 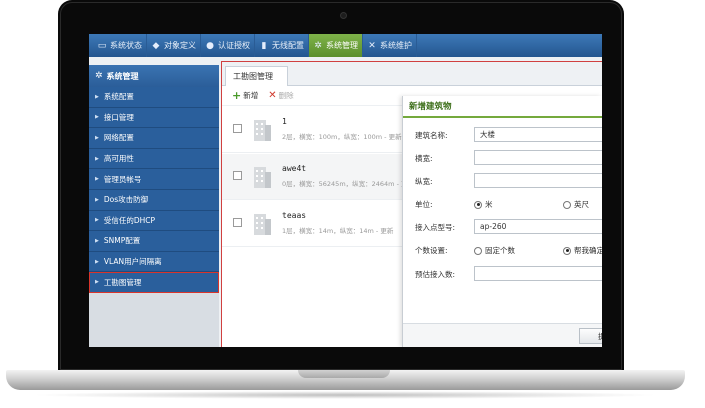 I want to click on sidebar-item-label: 网络配置, so click(x=118, y=138).